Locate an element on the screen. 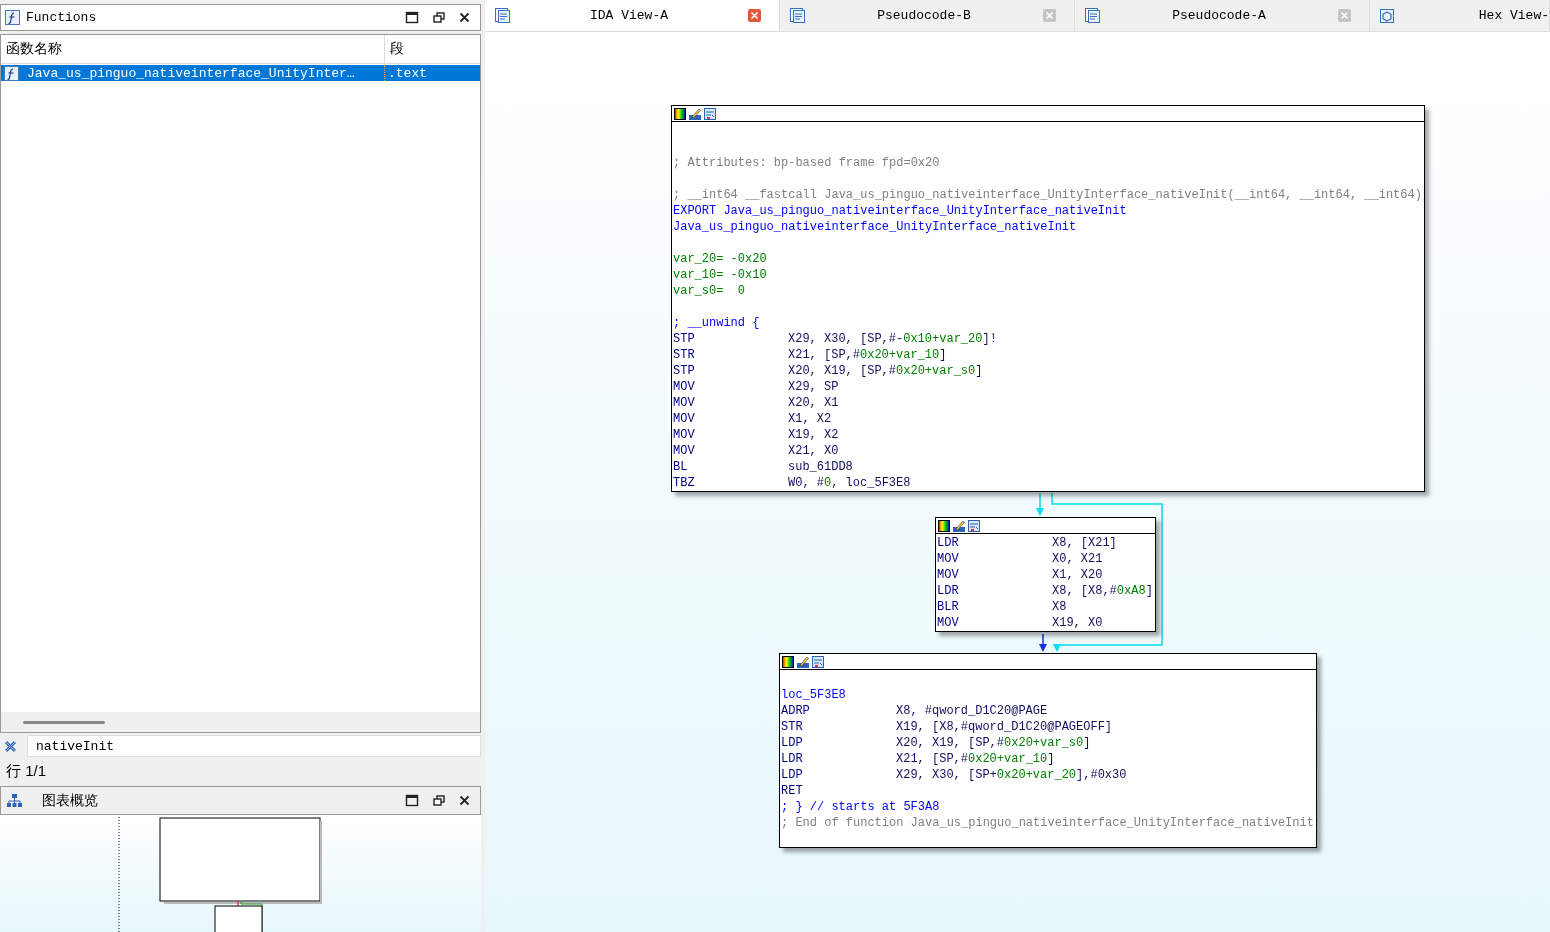 This screenshot has height=932, width=1550. instruction-mnemonic: RET is located at coordinates (792, 791).